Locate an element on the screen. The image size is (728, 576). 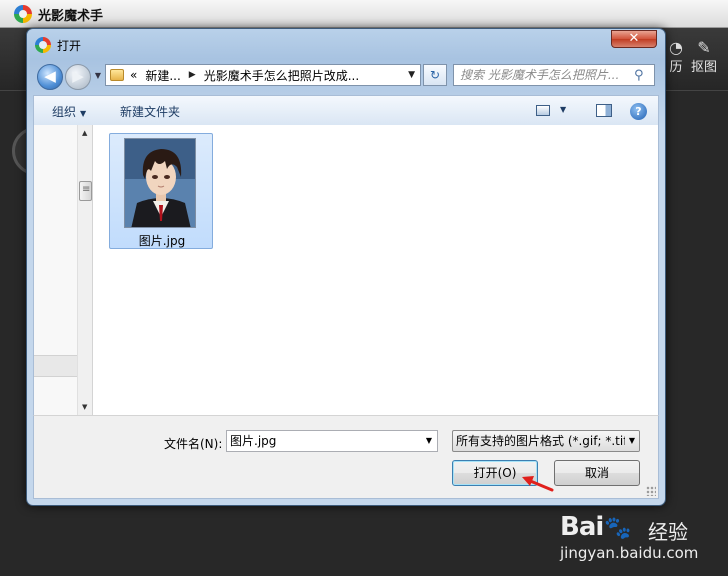
refresh-icon: ↻ is located at coordinates (435, 75).